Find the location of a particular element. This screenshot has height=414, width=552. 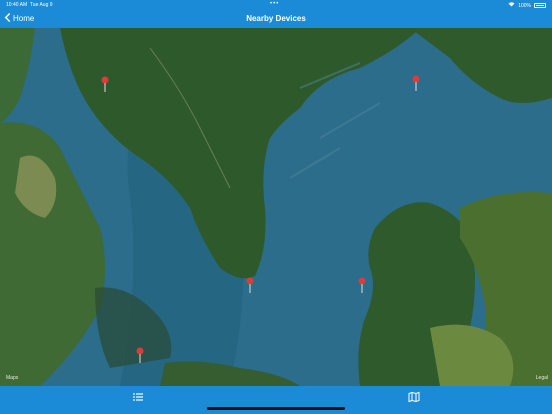

list-icon is located at coordinates (138, 397).